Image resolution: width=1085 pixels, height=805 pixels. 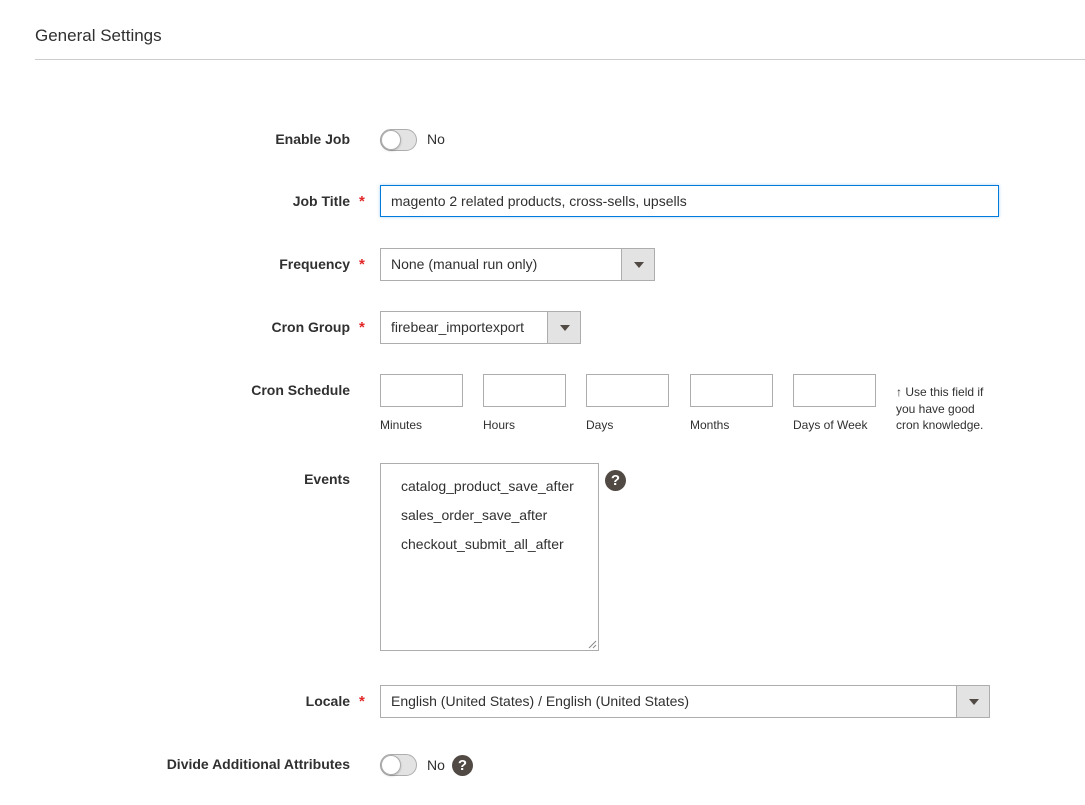 I want to click on locale-label: Locale, so click(x=327, y=701).